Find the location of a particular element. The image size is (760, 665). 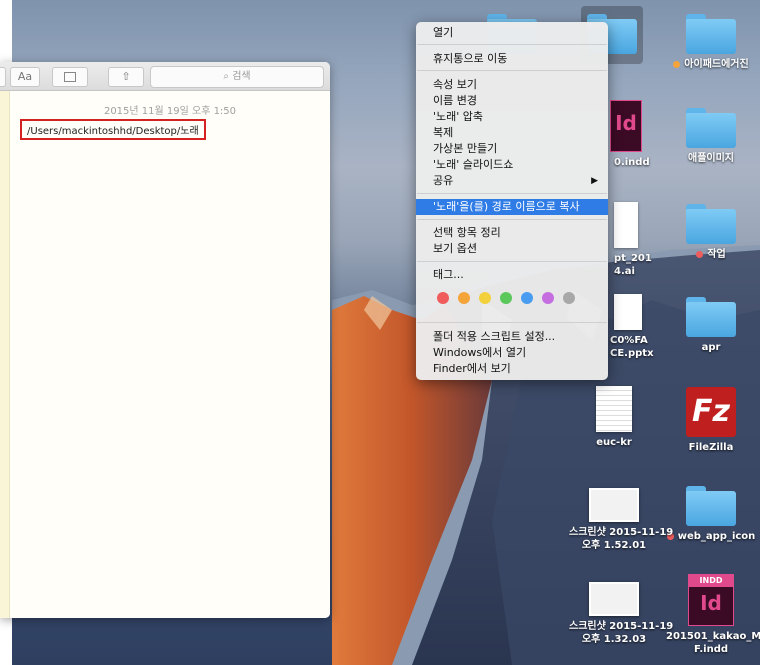

menu-item-share-label: 공유 is located at coordinates (443, 180).